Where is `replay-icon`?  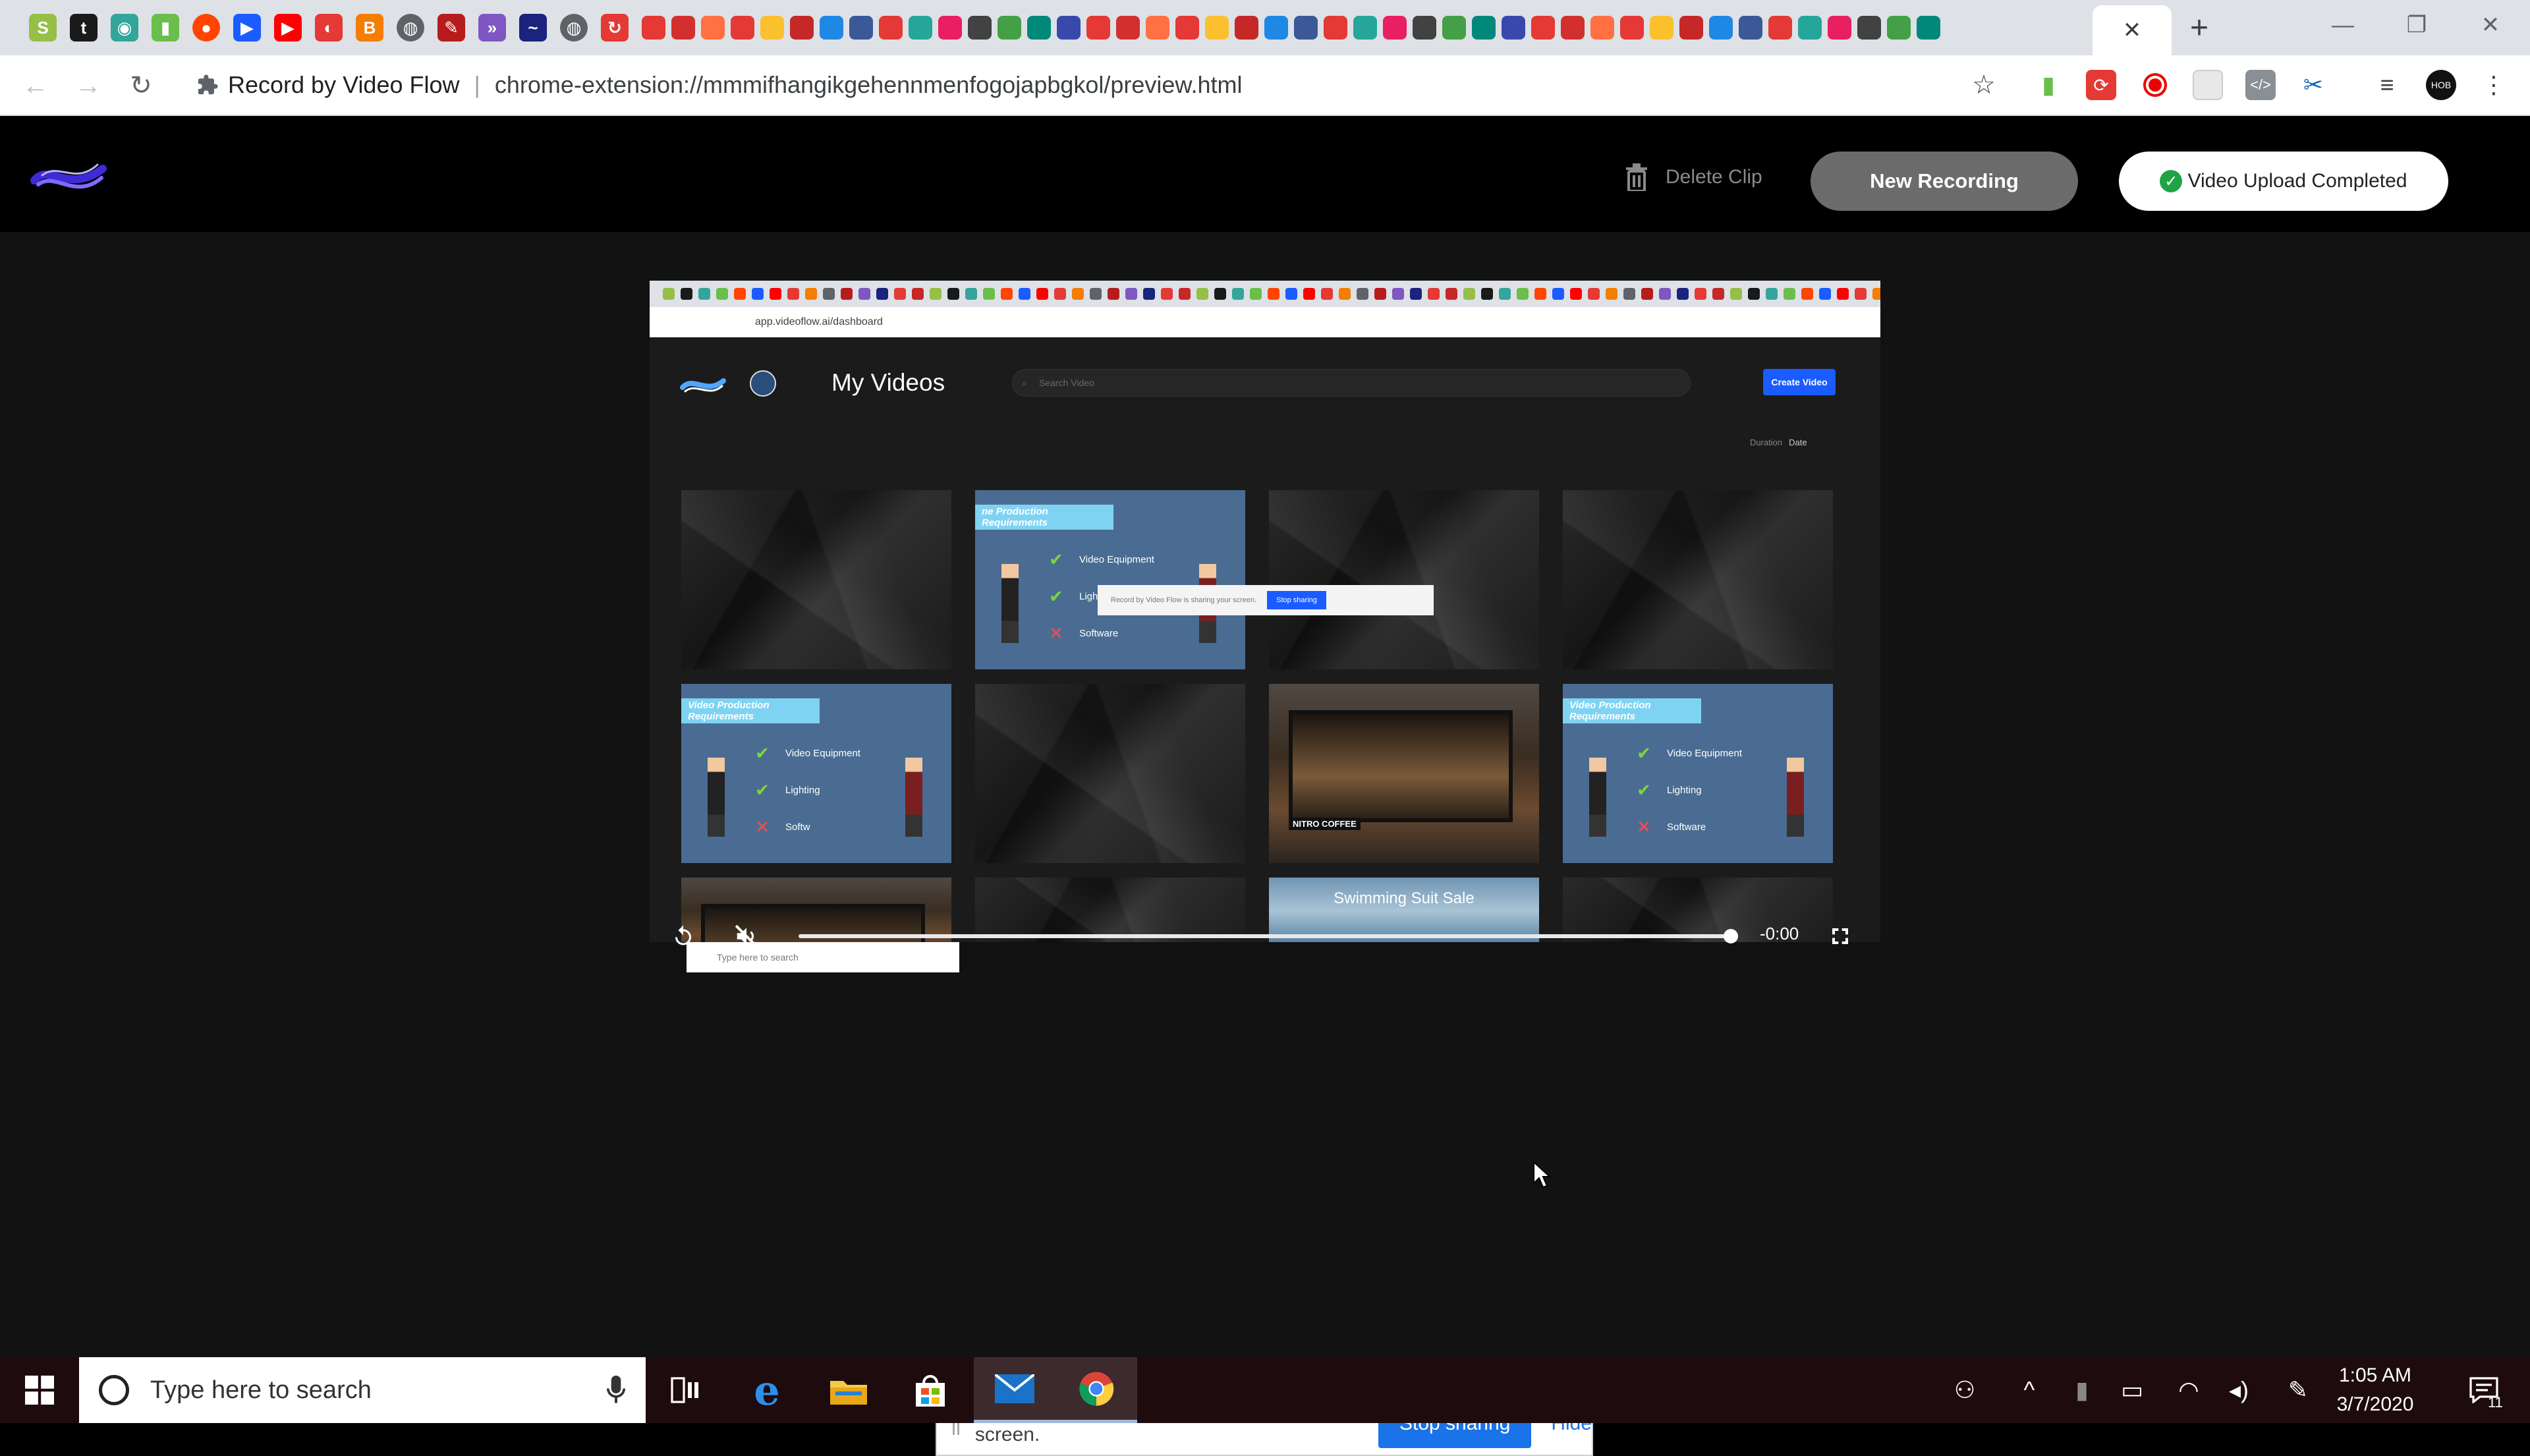
replay-icon is located at coordinates (683, 936).